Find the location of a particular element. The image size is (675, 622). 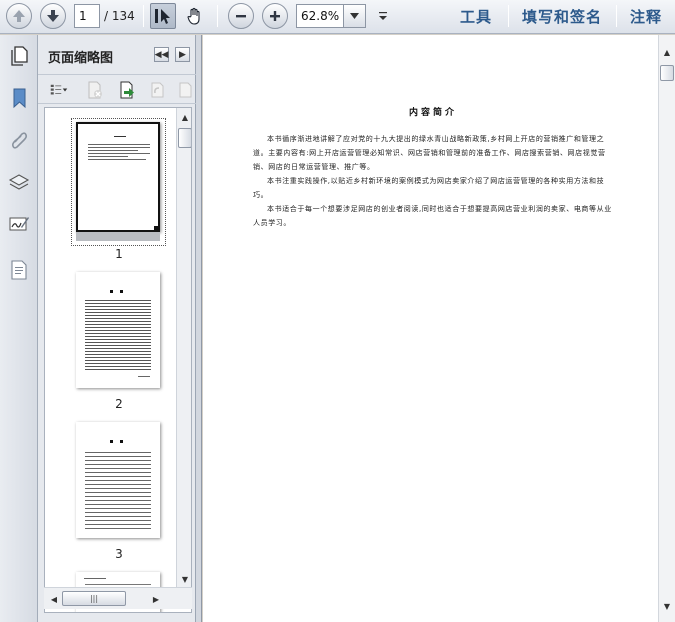

thumbnail-text-block is located at coordinates (118, 336).